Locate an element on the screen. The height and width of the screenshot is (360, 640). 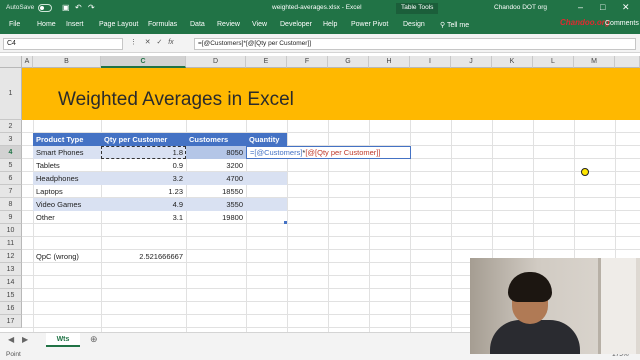
row-header-1: 1 is located at coordinates (11, 94).